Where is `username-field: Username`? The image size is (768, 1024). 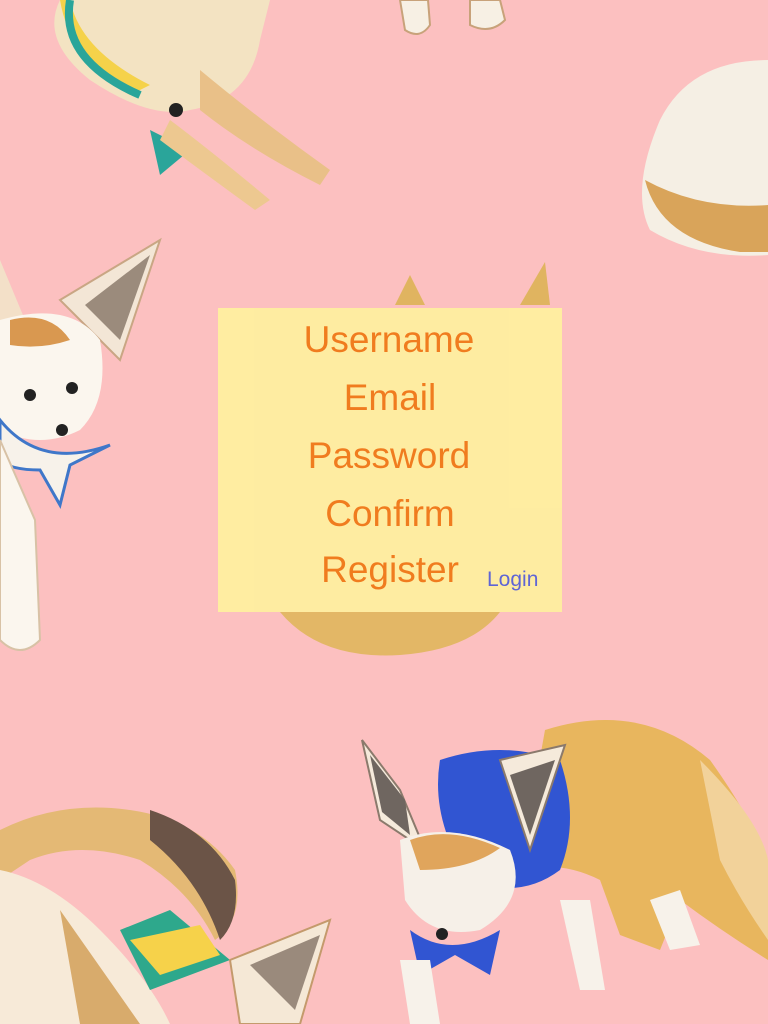
username-field: Username is located at coordinates (389, 340).